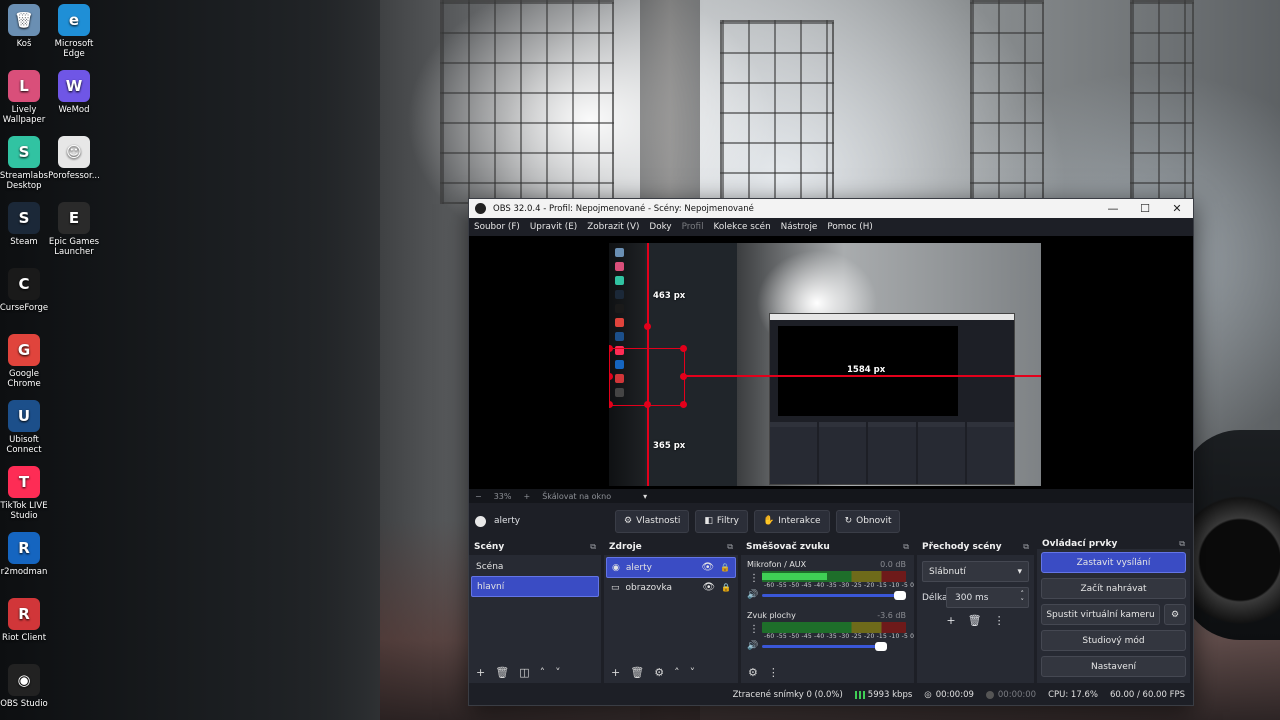  I want to click on scale-dropdown-arrow: ▾, so click(645, 496).